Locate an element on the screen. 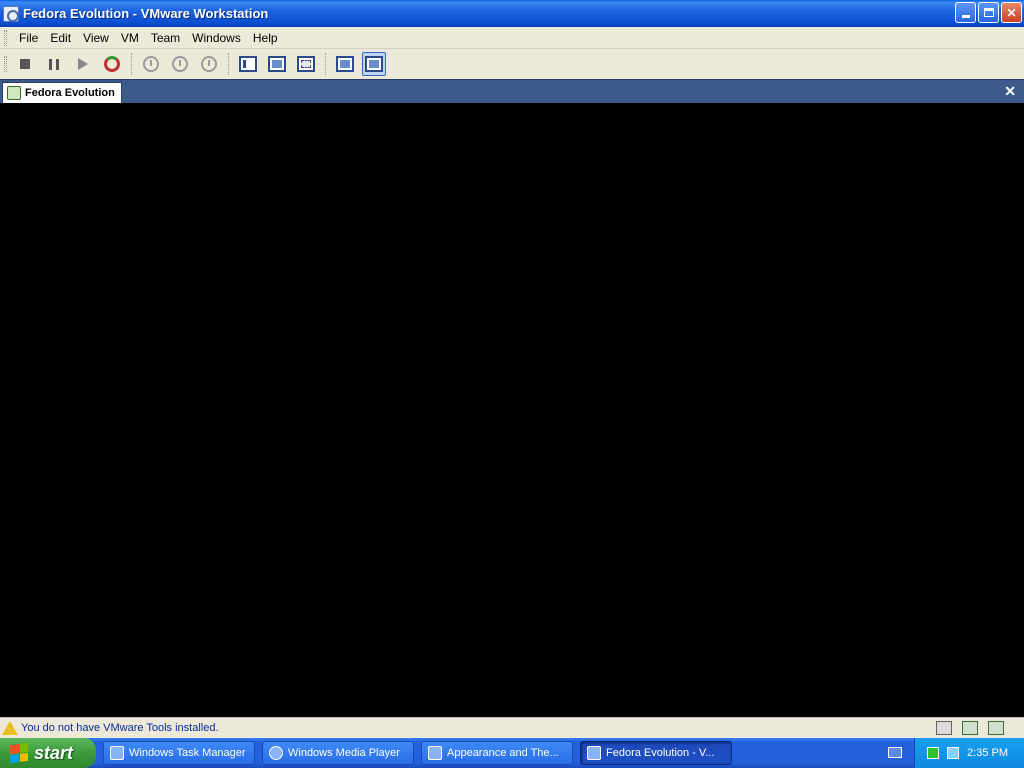 This screenshot has width=1024, height=768. hard-disk-icon is located at coordinates (944, 728).